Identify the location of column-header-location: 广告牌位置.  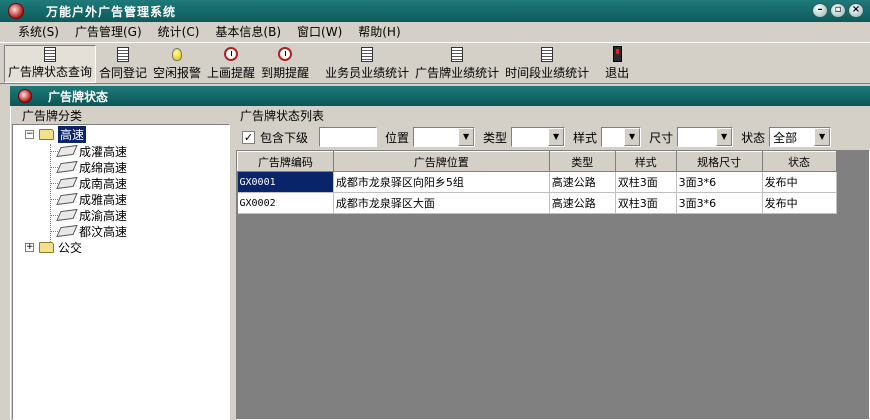
(441, 161).